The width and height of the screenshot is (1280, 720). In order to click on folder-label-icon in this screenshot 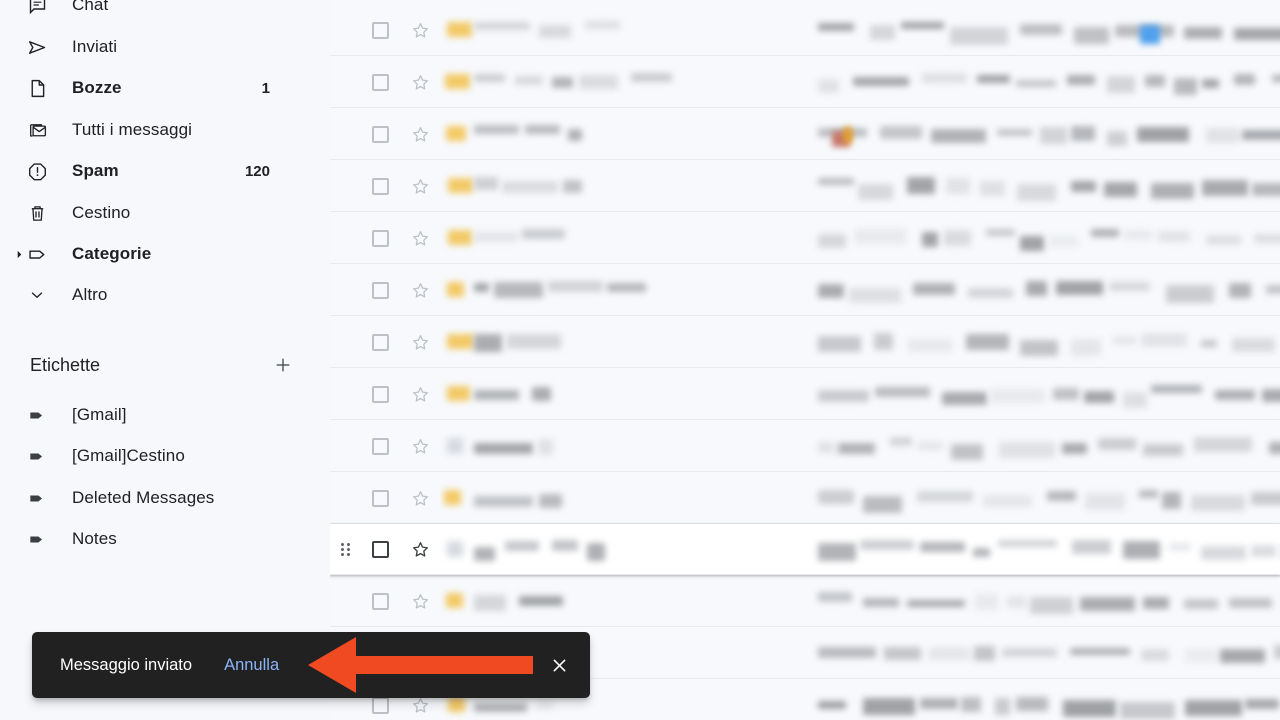, I will do `click(455, 289)`.